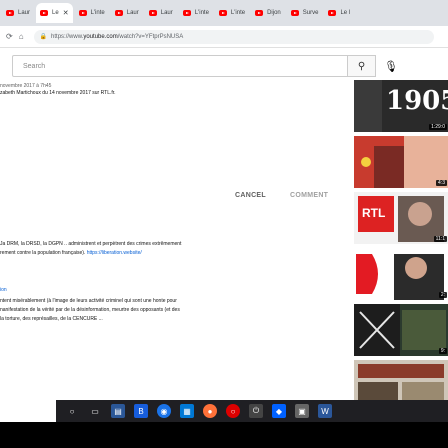  I want to click on taskbar: ○ ▭ ▤ B ◉ ▦ ● ○ ⏻ ◆ ▣ W, so click(252, 411).